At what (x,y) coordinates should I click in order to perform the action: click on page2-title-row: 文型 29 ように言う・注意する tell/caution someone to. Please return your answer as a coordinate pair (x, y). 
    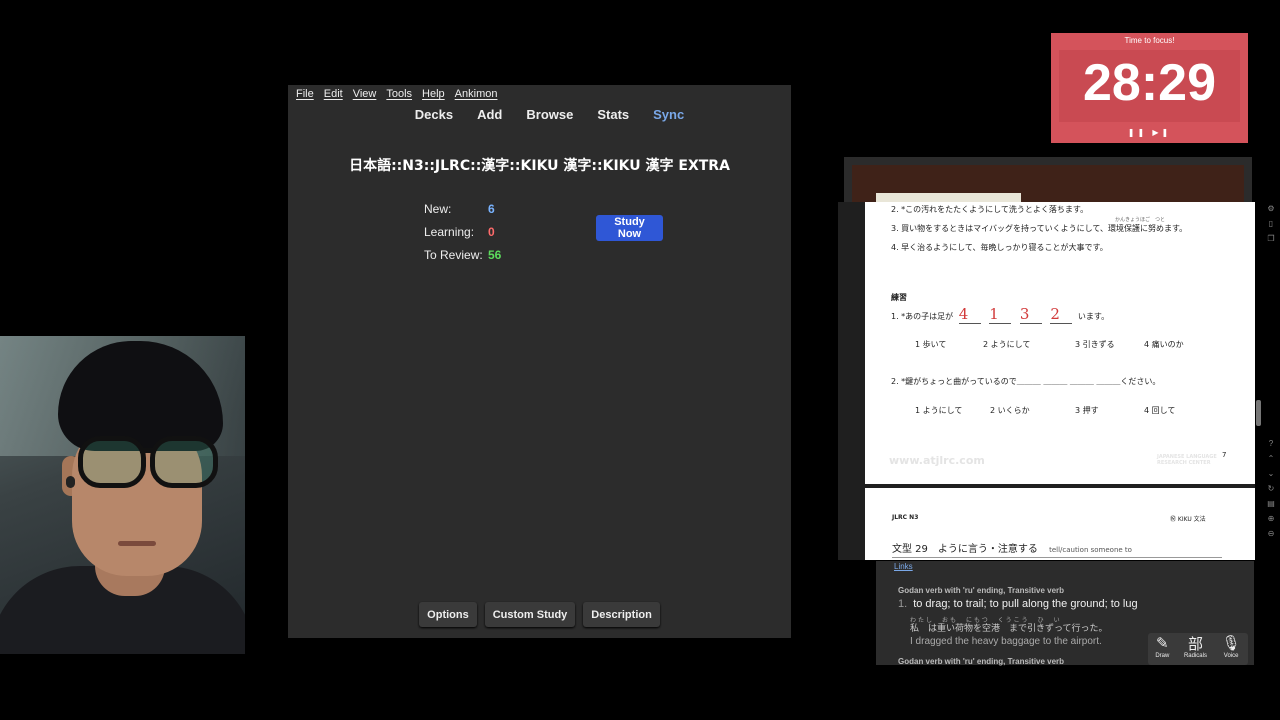
    Looking at the image, I should click on (1057, 549).